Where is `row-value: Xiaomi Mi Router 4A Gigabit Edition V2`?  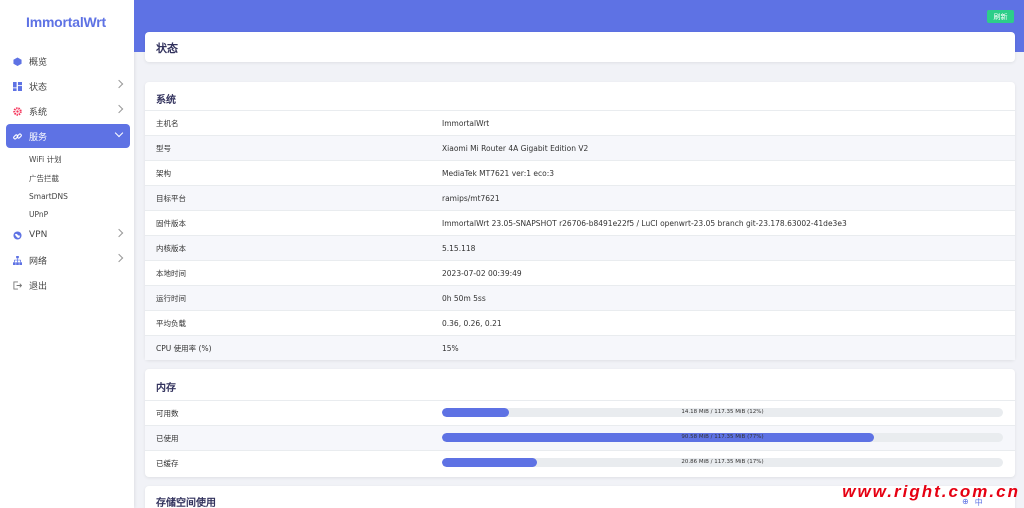 row-value: Xiaomi Mi Router 4A Gigabit Edition V2 is located at coordinates (515, 148).